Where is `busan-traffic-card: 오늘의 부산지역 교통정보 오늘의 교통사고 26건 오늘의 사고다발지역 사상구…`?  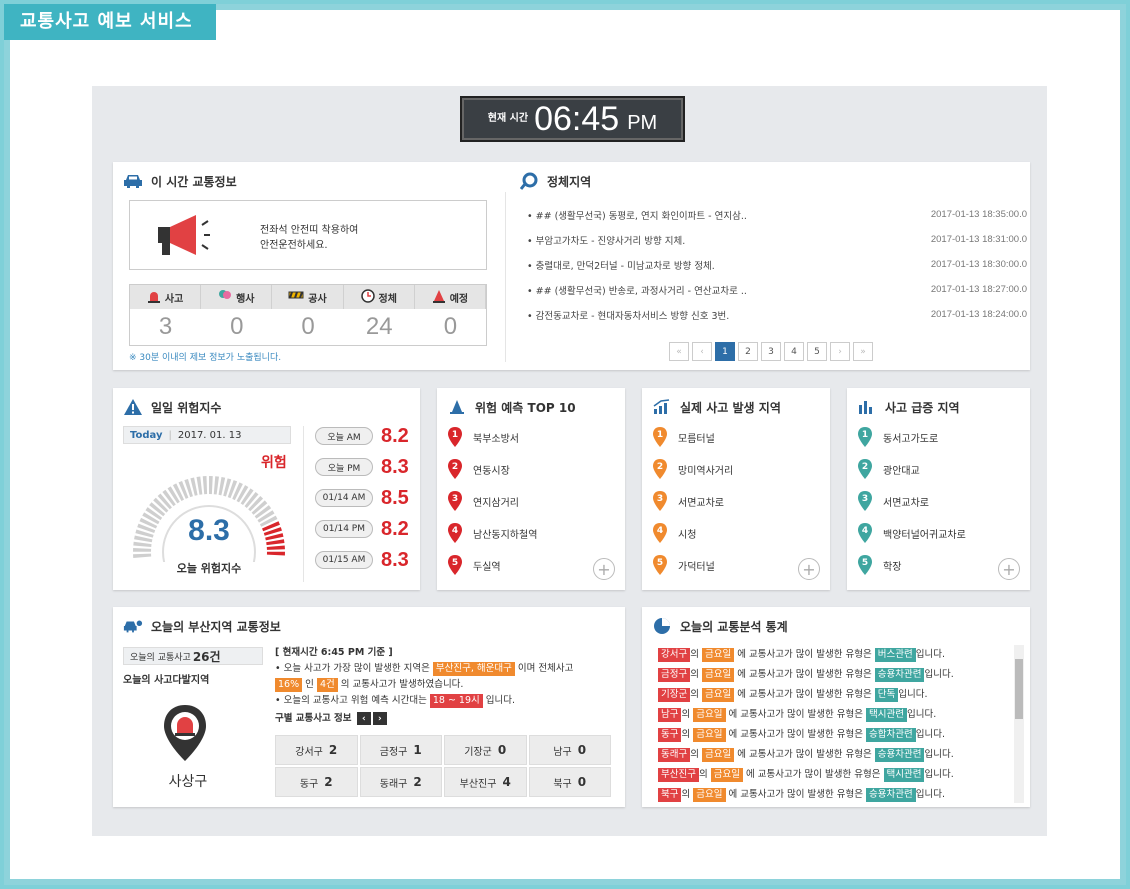 busan-traffic-card: 오늘의 부산지역 교통정보 오늘의 교통사고 26건 오늘의 사고다발지역 사상구… is located at coordinates (369, 707).